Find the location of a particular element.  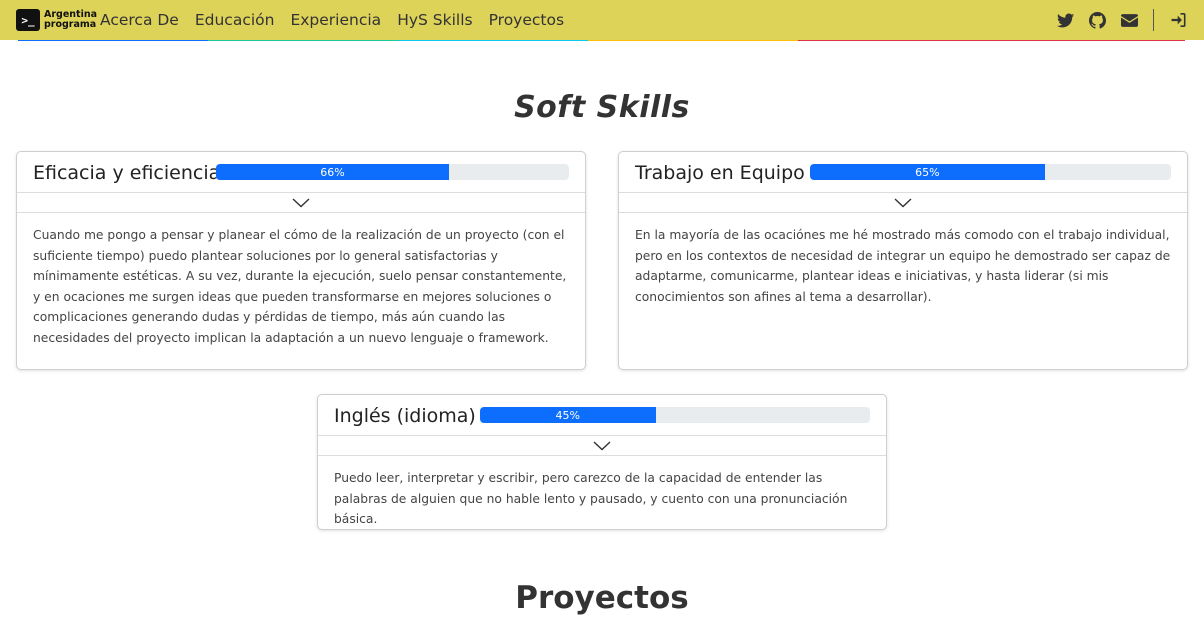

brand-line-2: programa is located at coordinates (70, 24).